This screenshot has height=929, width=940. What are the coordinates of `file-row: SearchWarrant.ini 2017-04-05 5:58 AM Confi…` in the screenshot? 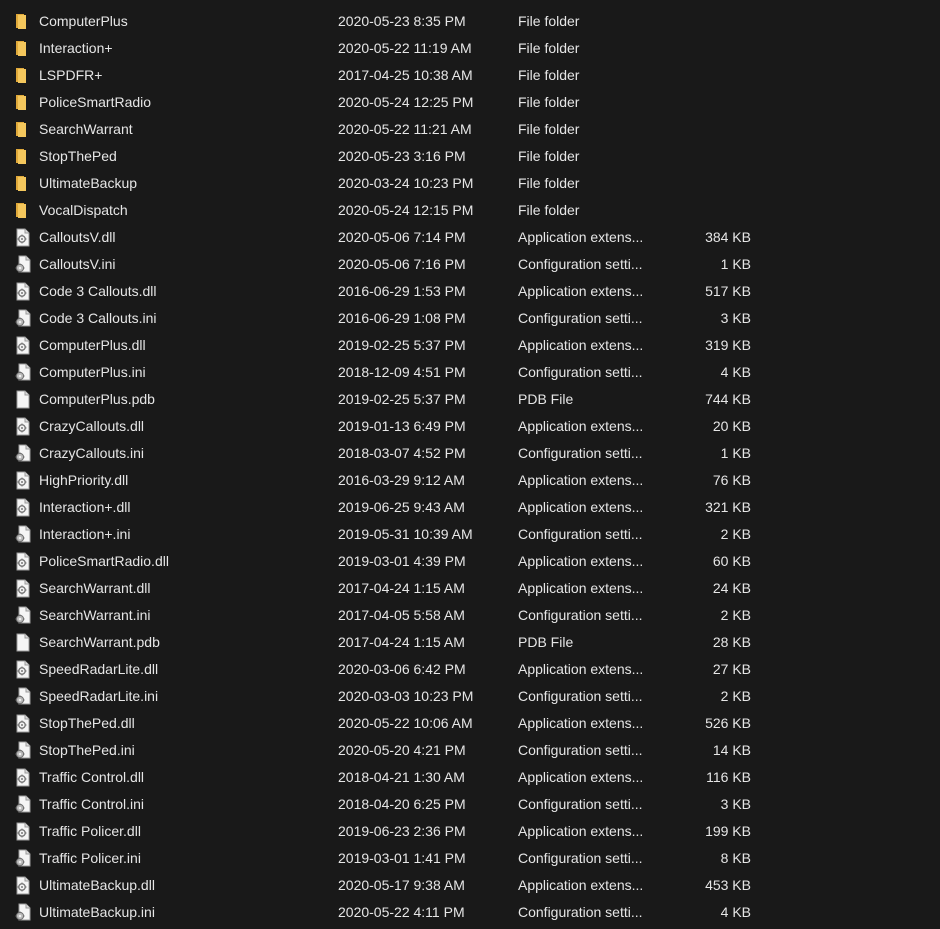 It's located at (470, 615).